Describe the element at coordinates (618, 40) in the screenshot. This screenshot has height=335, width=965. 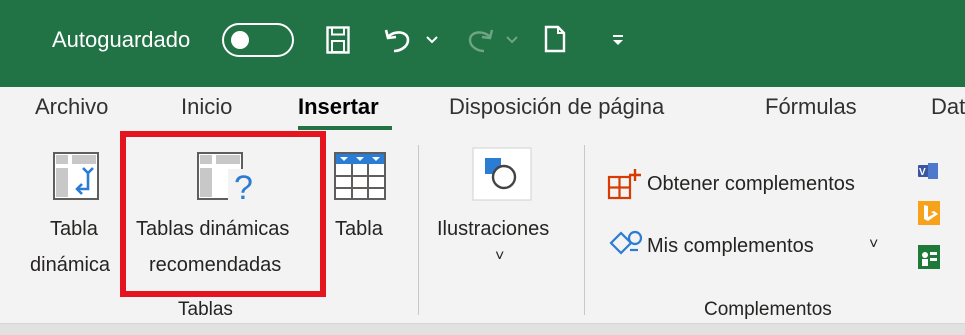
I see `customize-qat-icon` at that location.